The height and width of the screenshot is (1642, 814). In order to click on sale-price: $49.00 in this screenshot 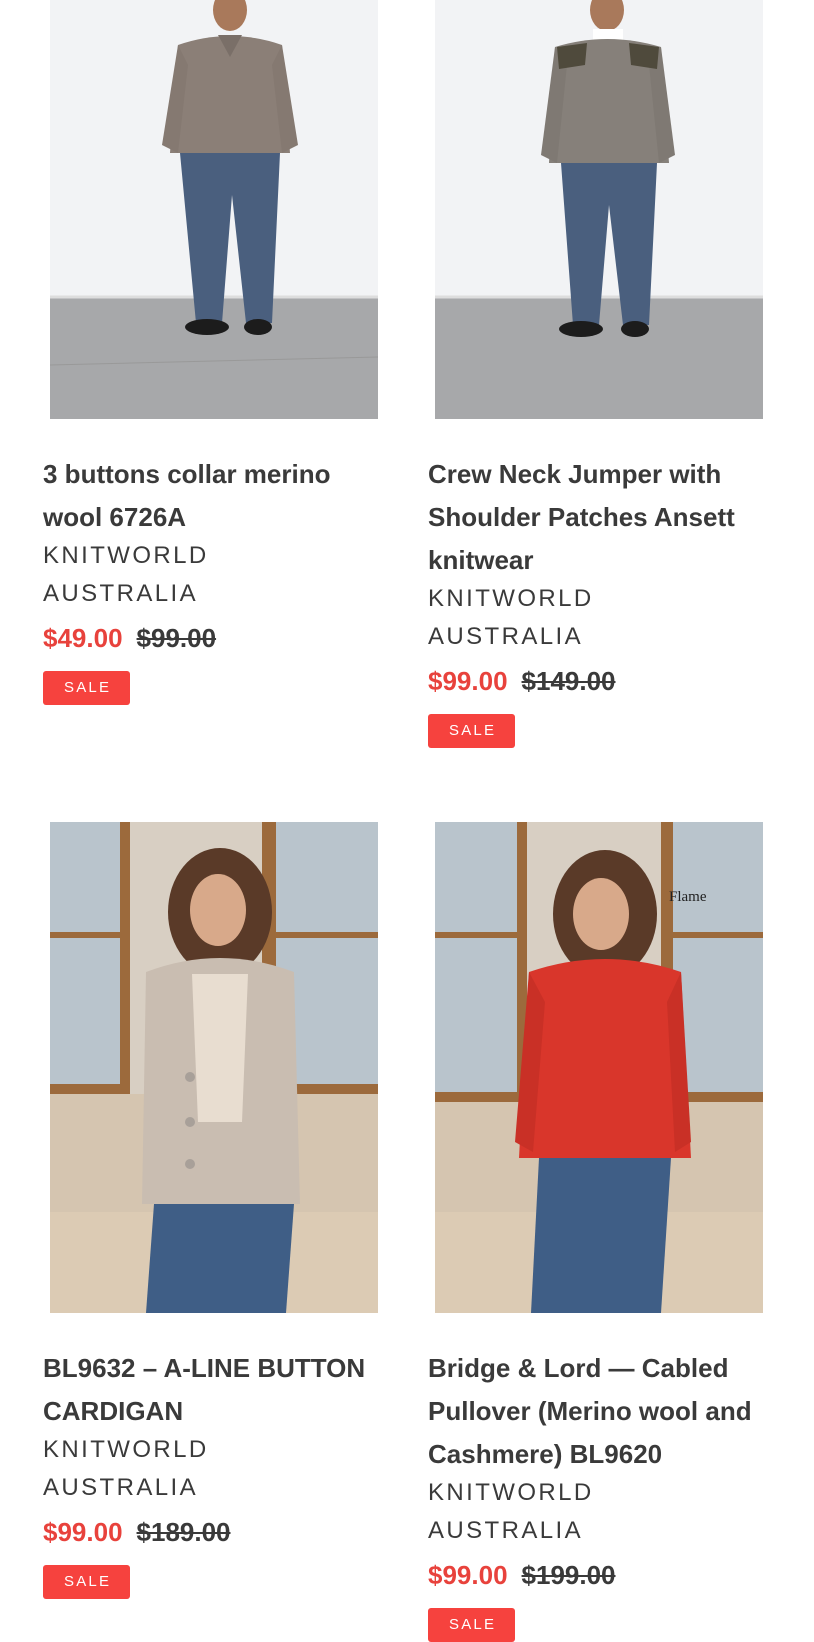, I will do `click(83, 638)`.